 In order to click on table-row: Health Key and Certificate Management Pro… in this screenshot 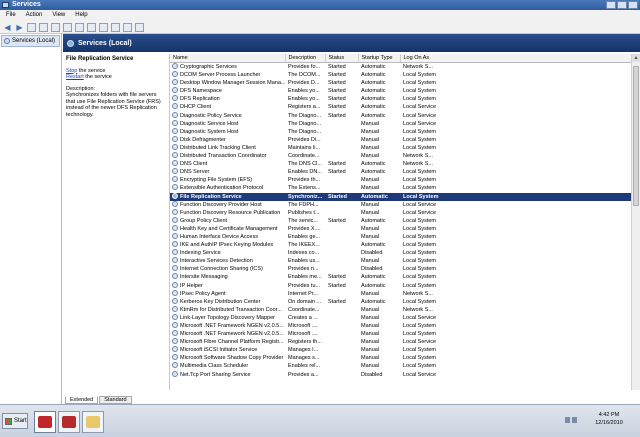, I will do `click(401, 228)`.